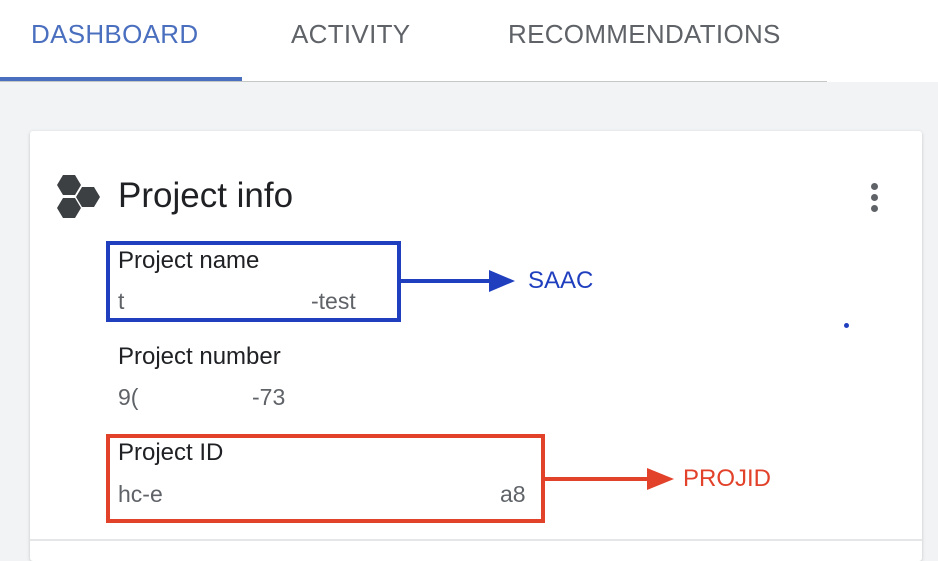  Describe the element at coordinates (253, 281) in the screenshot. I see `project-name-highlight-box` at that location.